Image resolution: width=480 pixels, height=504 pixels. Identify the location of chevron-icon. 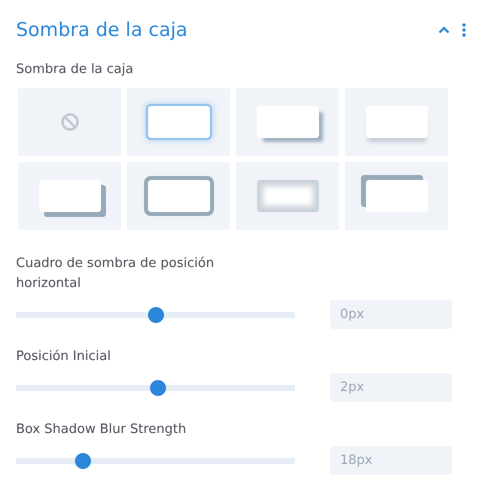
(444, 30).